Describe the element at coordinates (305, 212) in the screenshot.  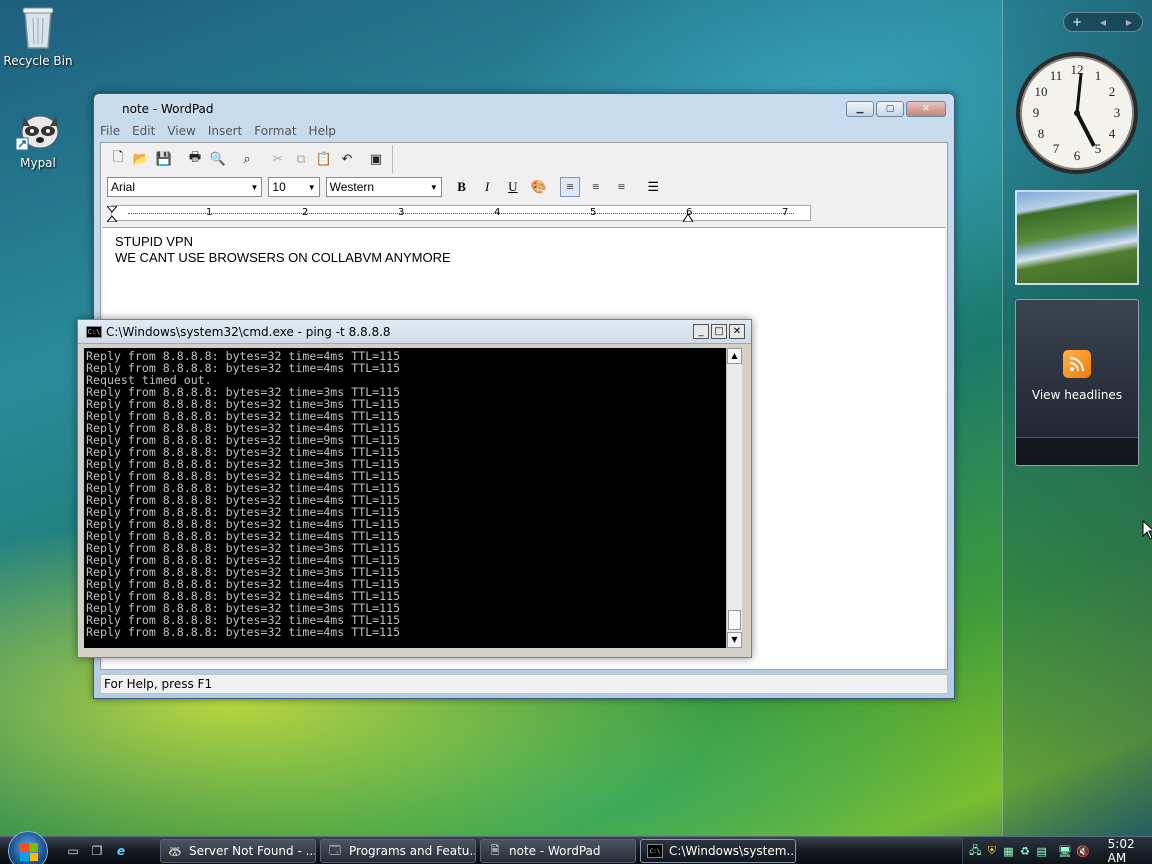
I see `ruler-number: 2` at that location.